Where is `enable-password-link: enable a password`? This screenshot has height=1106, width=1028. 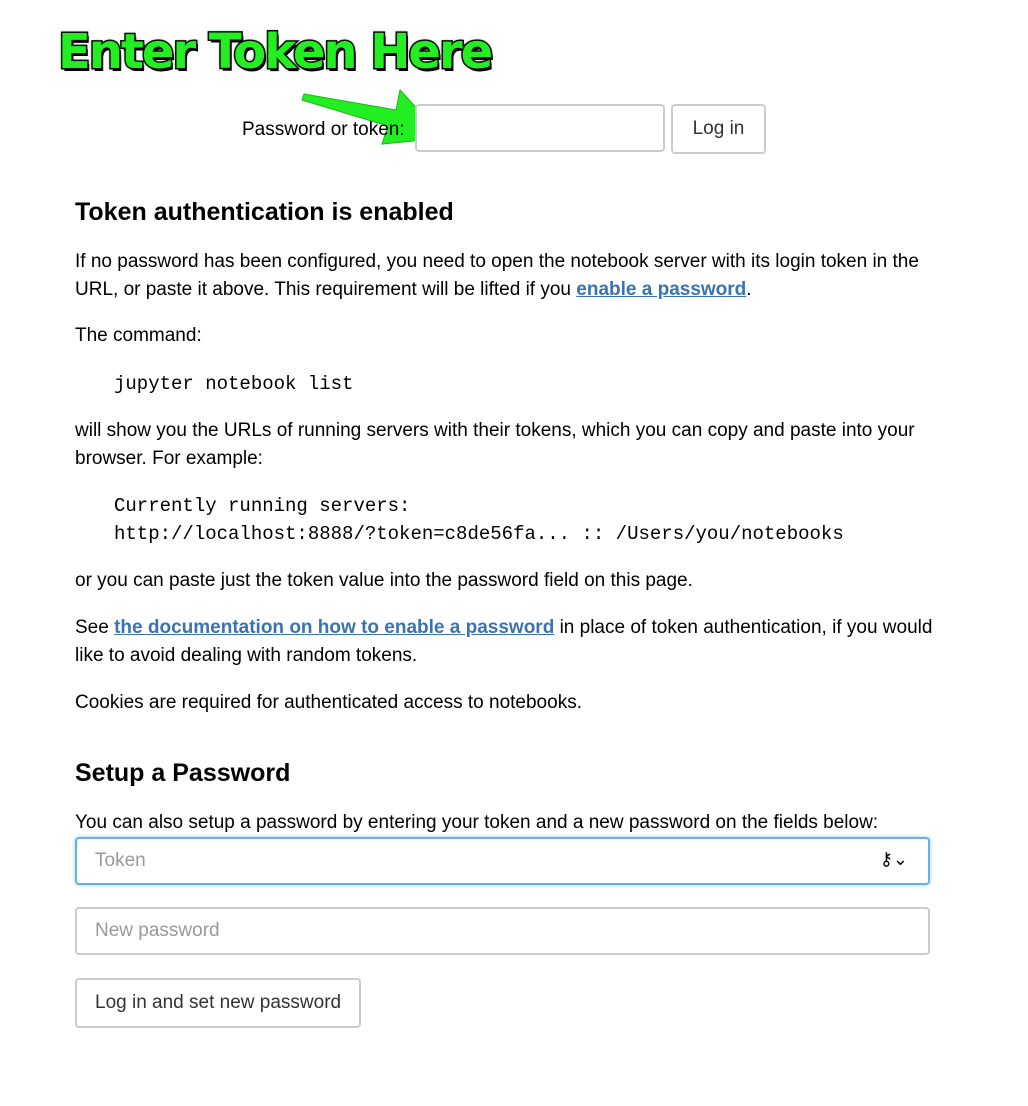 enable-password-link: enable a password is located at coordinates (661, 289).